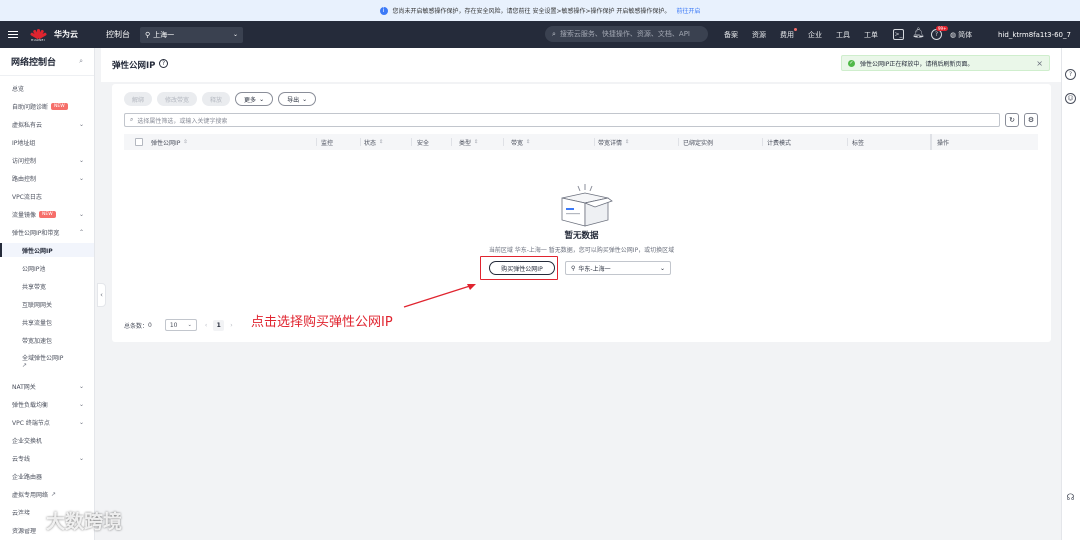 This screenshot has height=540, width=1080. I want to click on col-eip: 弹性公网IP ⇳, so click(169, 142).